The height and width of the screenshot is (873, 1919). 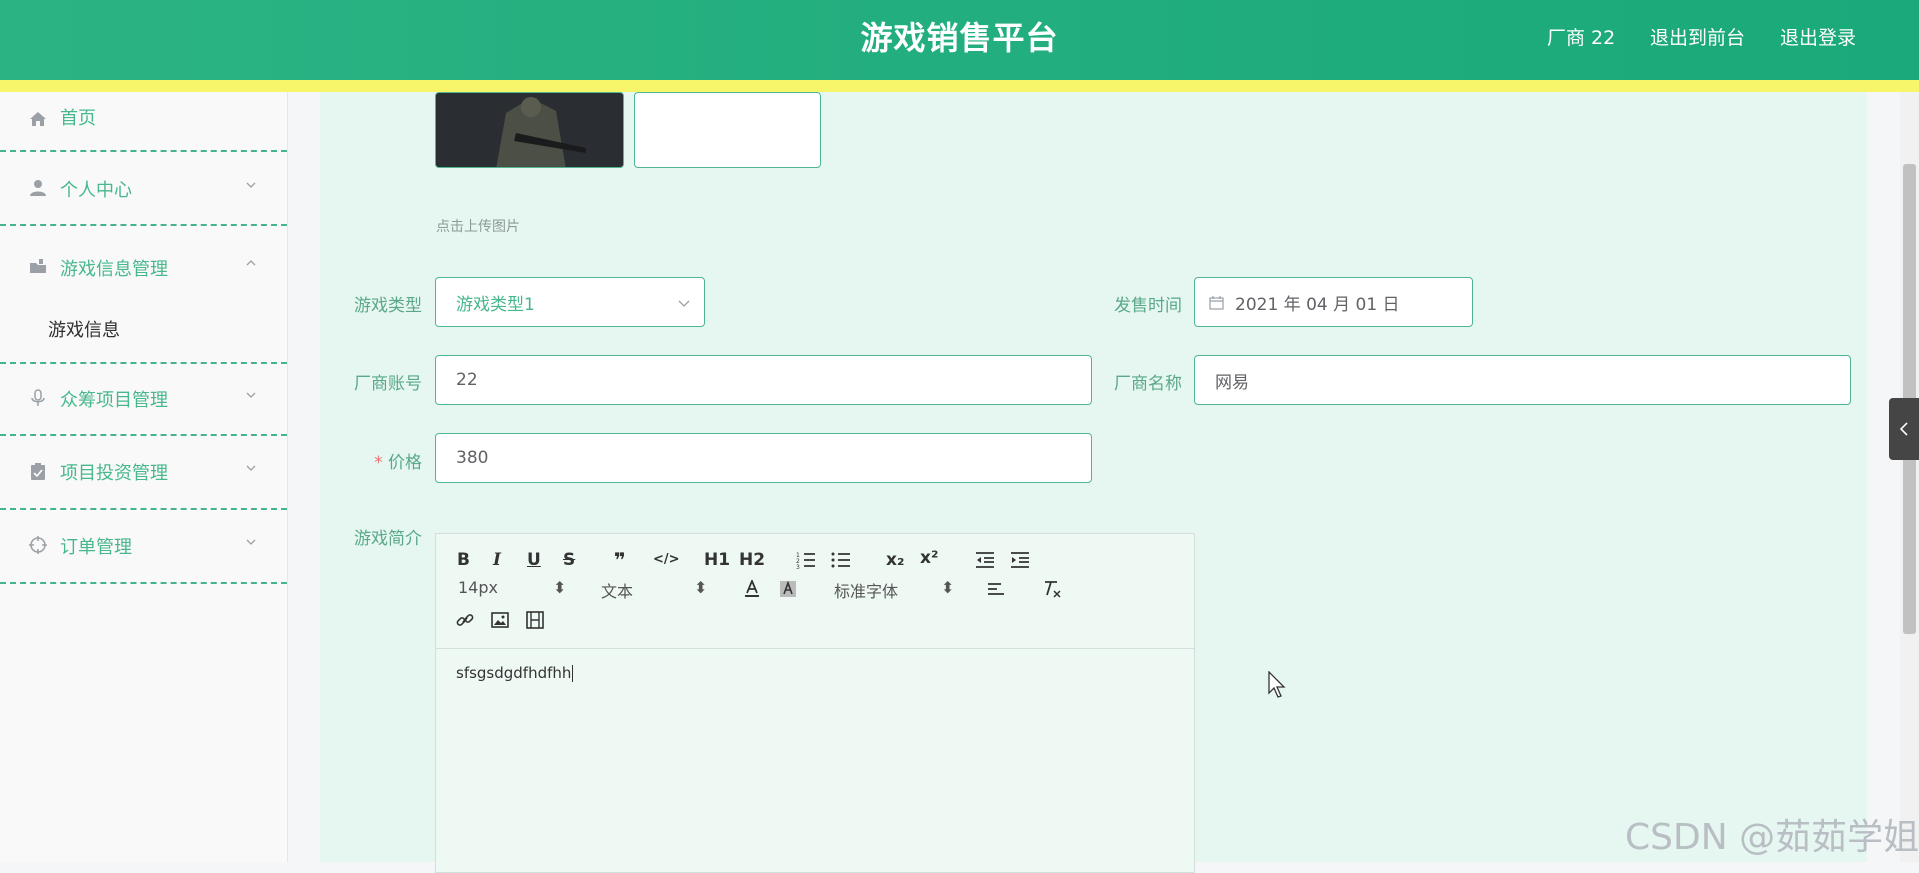 What do you see at coordinates (472, 458) in the screenshot?
I see `price-value: 380` at bounding box center [472, 458].